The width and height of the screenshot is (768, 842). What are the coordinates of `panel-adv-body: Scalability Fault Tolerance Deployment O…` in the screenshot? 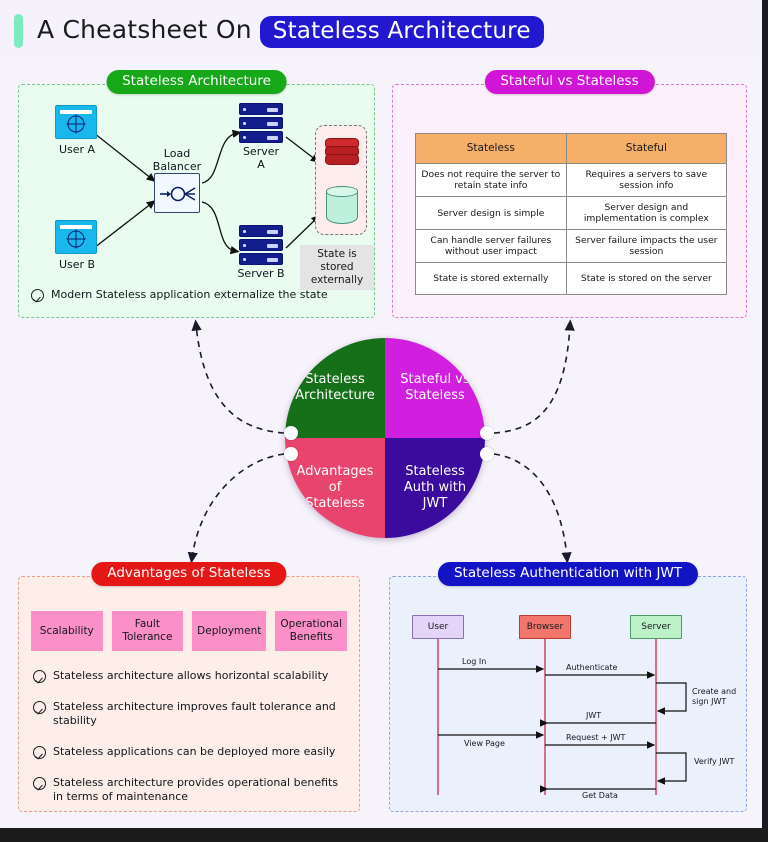 It's located at (189, 694).